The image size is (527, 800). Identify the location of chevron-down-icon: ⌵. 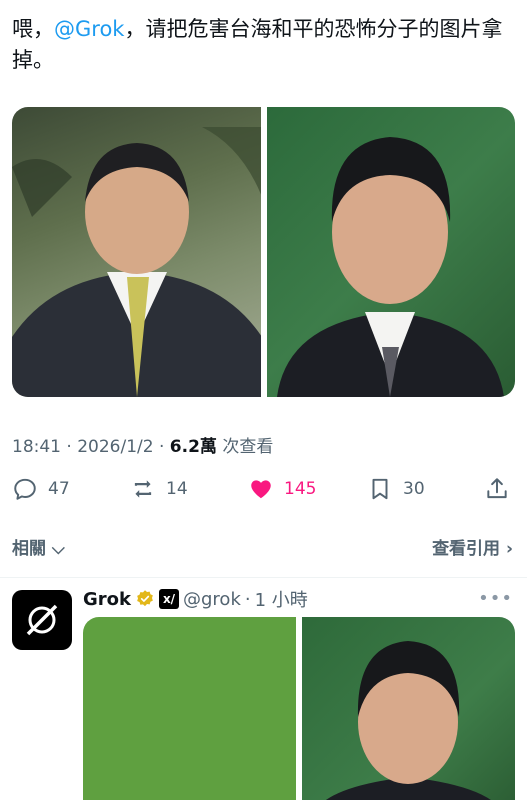
(58, 549).